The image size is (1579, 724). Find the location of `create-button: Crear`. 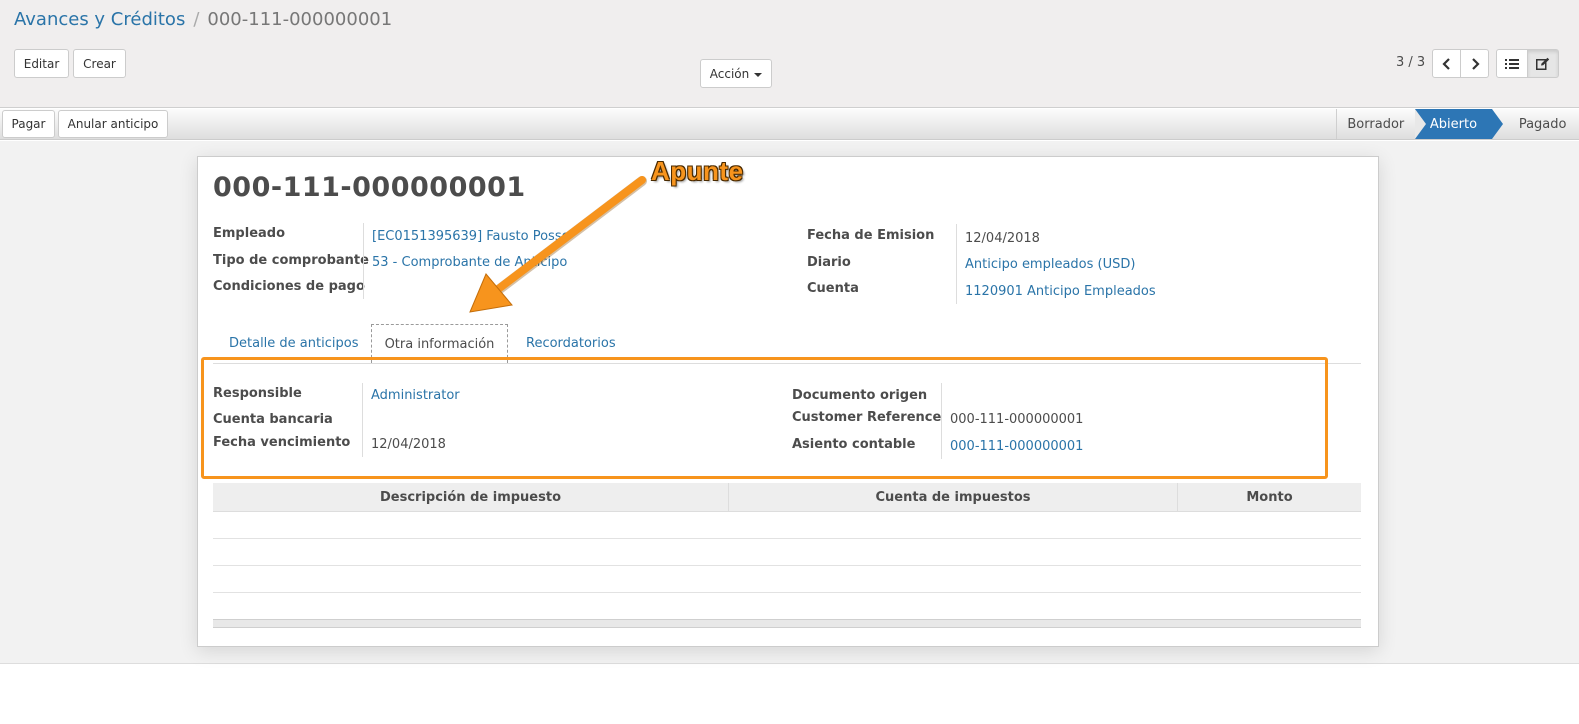

create-button: Crear is located at coordinates (99, 63).